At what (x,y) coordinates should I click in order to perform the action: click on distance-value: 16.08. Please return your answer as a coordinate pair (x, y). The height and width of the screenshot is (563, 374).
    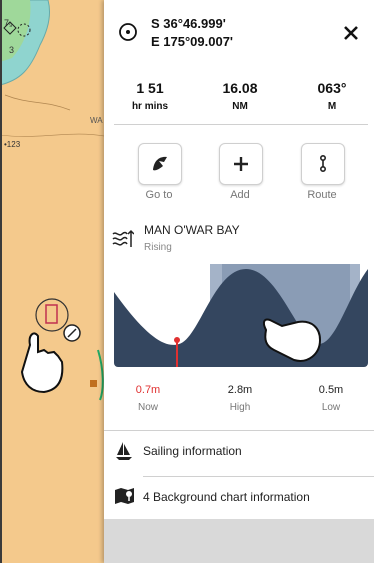
    Looking at the image, I should click on (240, 88).